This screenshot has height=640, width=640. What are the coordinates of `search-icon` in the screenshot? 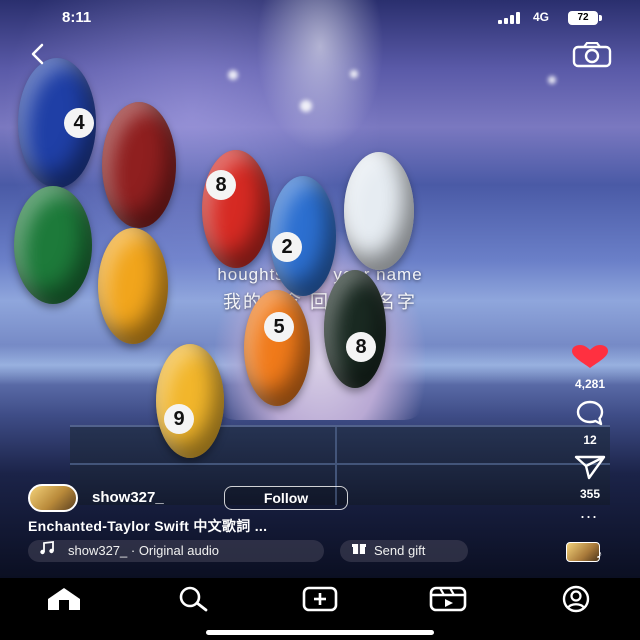 It's located at (193, 599).